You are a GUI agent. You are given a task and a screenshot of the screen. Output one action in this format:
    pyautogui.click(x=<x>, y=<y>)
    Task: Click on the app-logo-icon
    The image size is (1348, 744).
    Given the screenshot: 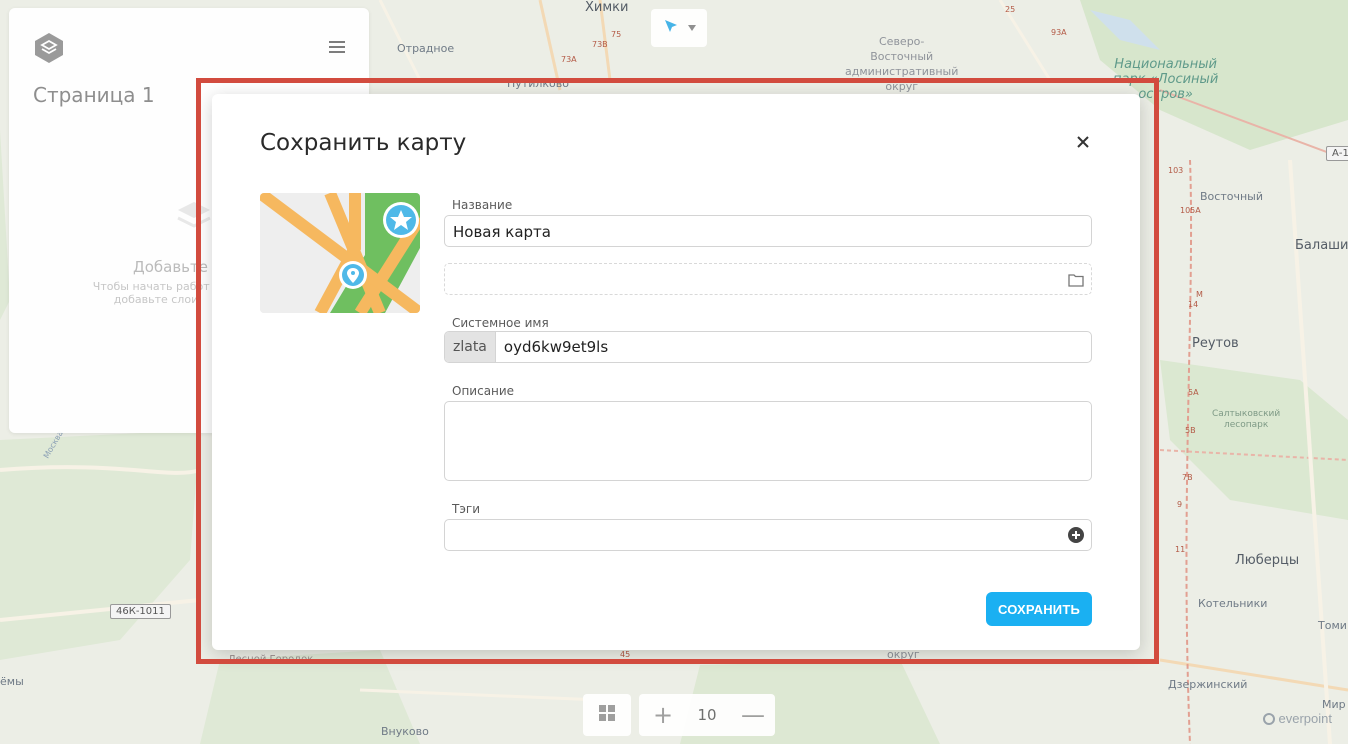 What is the action you would take?
    pyautogui.click(x=49, y=50)
    